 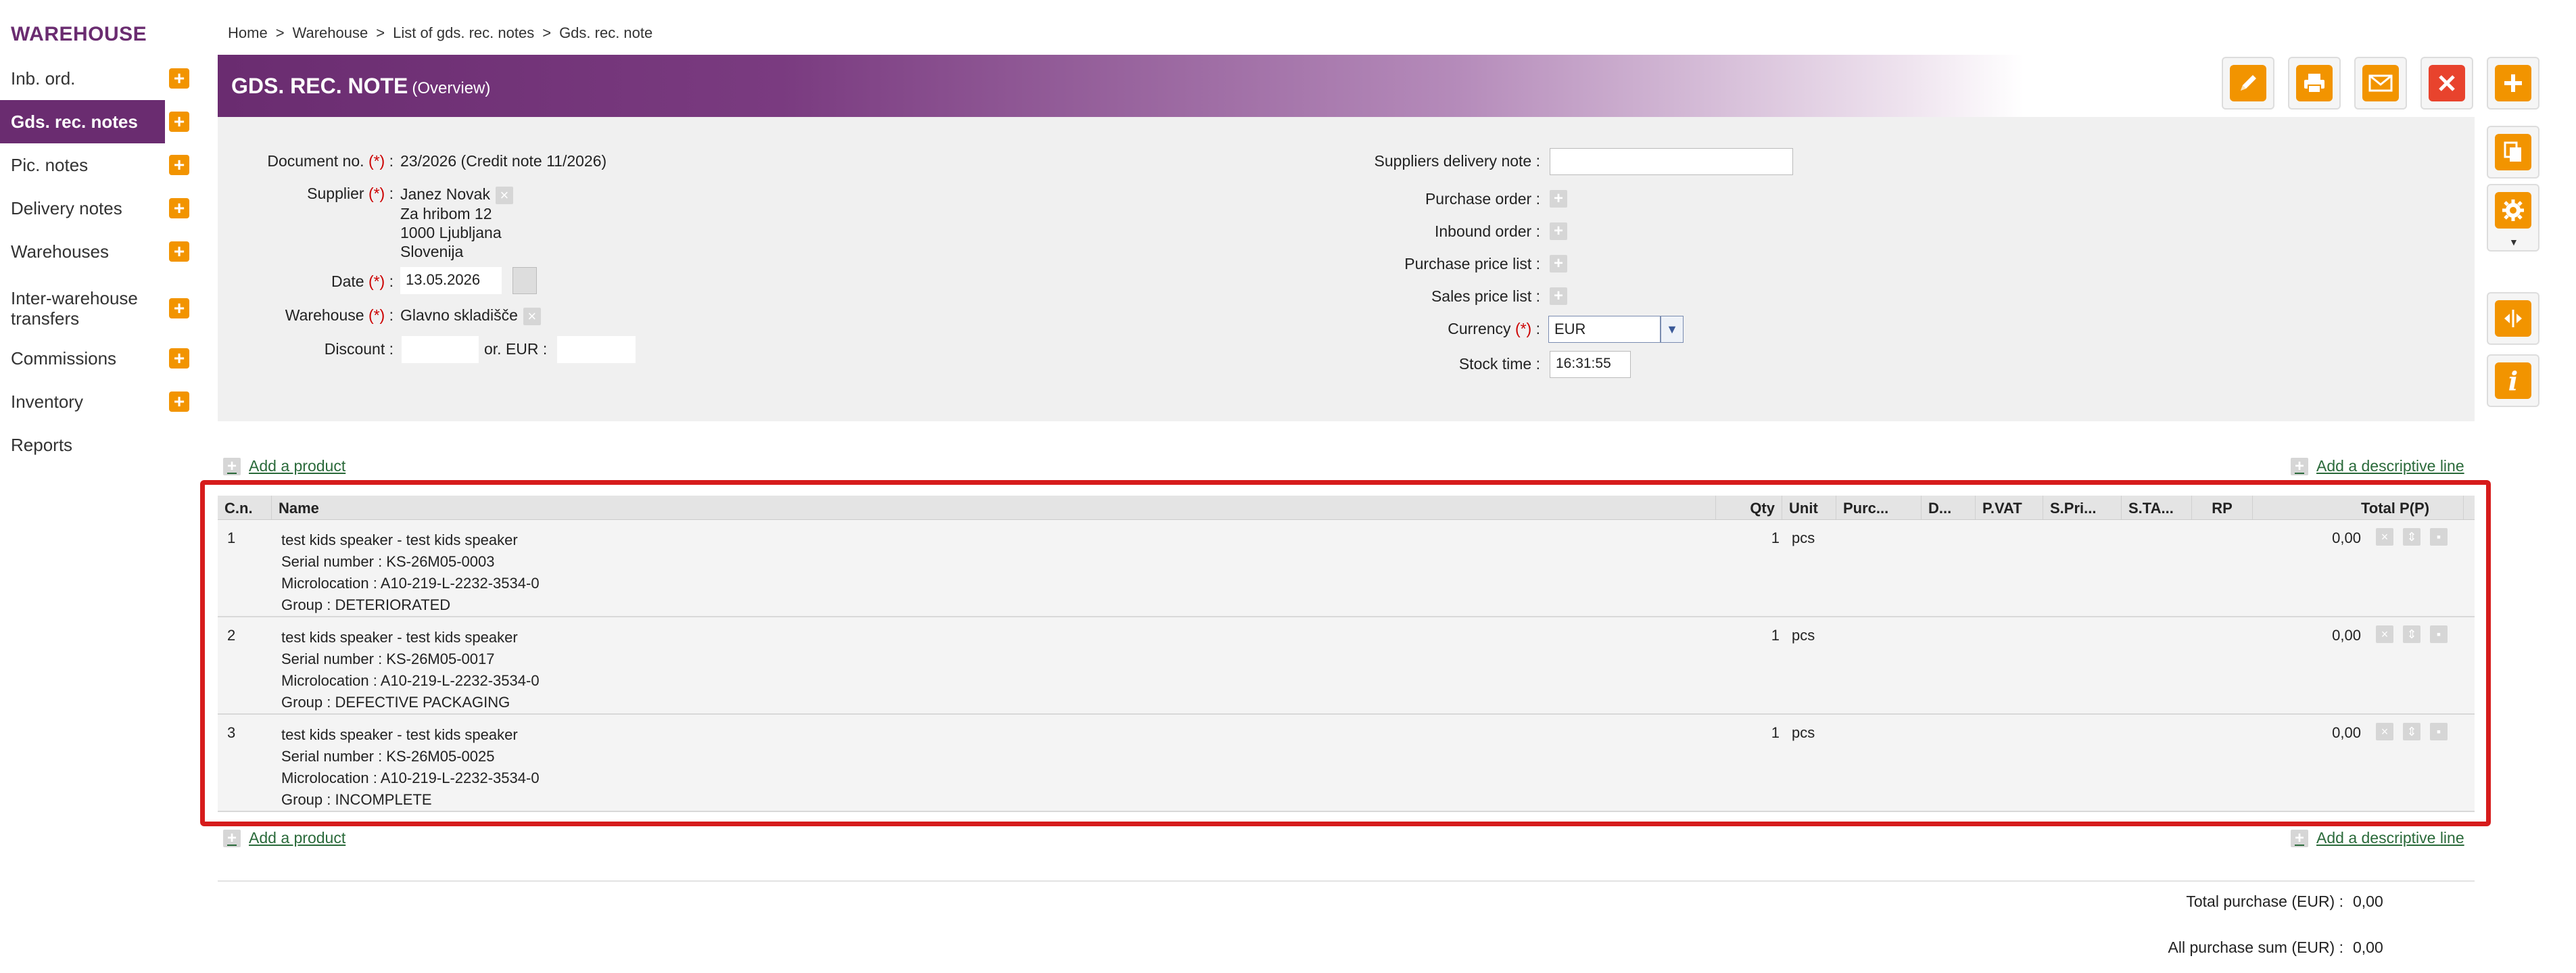 What do you see at coordinates (248, 32) in the screenshot?
I see `breadcrumb-home: Home` at bounding box center [248, 32].